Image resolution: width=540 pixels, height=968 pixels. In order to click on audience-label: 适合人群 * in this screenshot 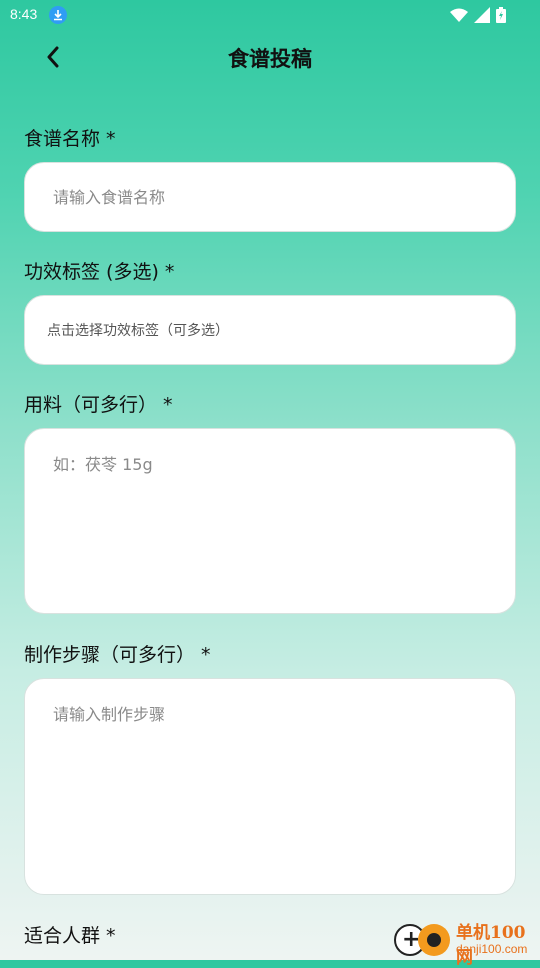, I will do `click(70, 936)`.